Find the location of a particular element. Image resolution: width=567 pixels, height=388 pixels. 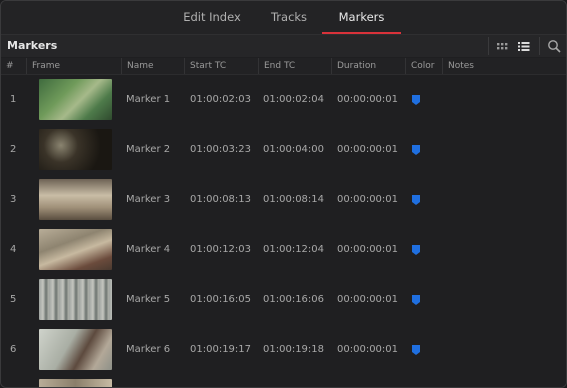

tab-edit-index: Edit Index is located at coordinates (212, 17).